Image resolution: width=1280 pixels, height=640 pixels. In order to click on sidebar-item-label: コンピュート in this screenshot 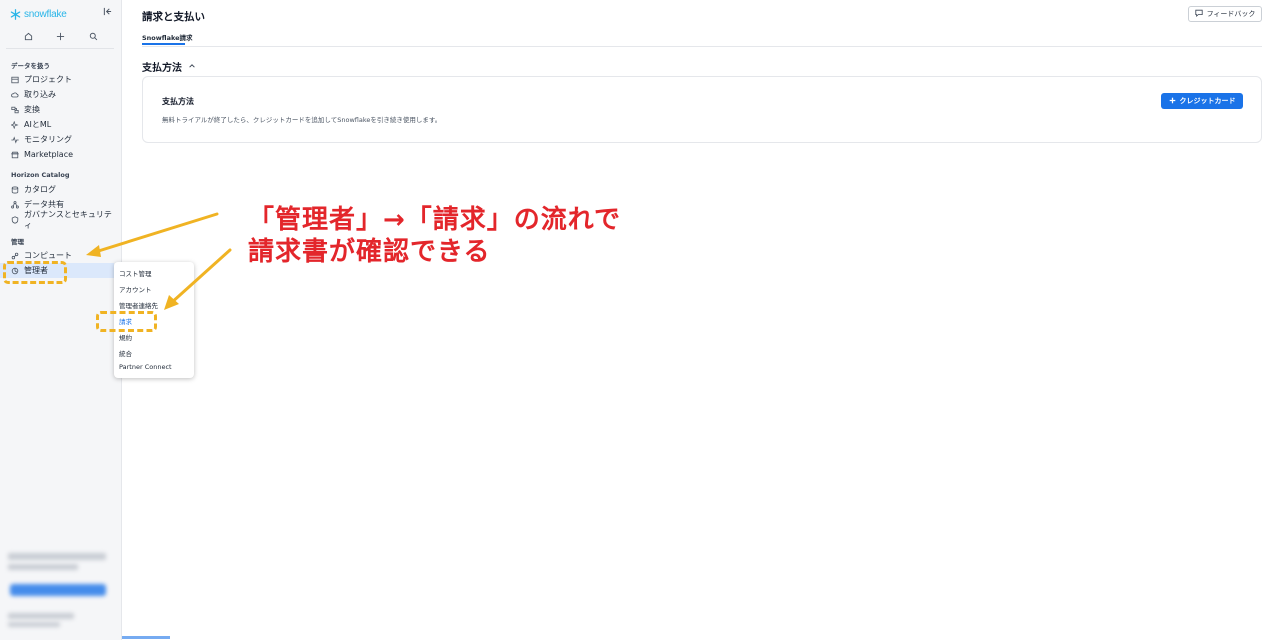, I will do `click(48, 255)`.